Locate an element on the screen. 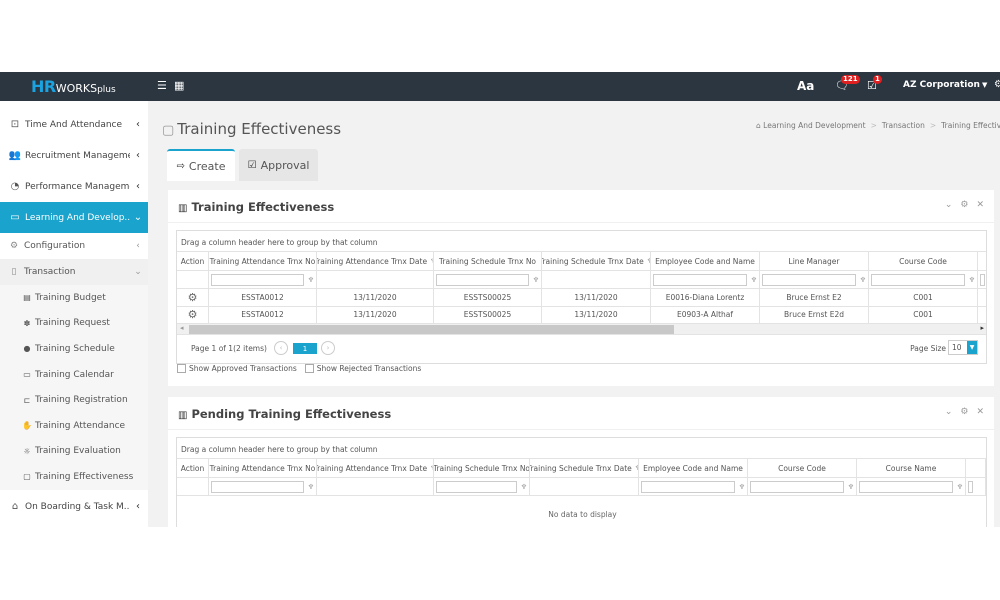 This screenshot has height=600, width=1000. sidebar-leaf-training-attendance: ✋ Training Attendance is located at coordinates (74, 426).